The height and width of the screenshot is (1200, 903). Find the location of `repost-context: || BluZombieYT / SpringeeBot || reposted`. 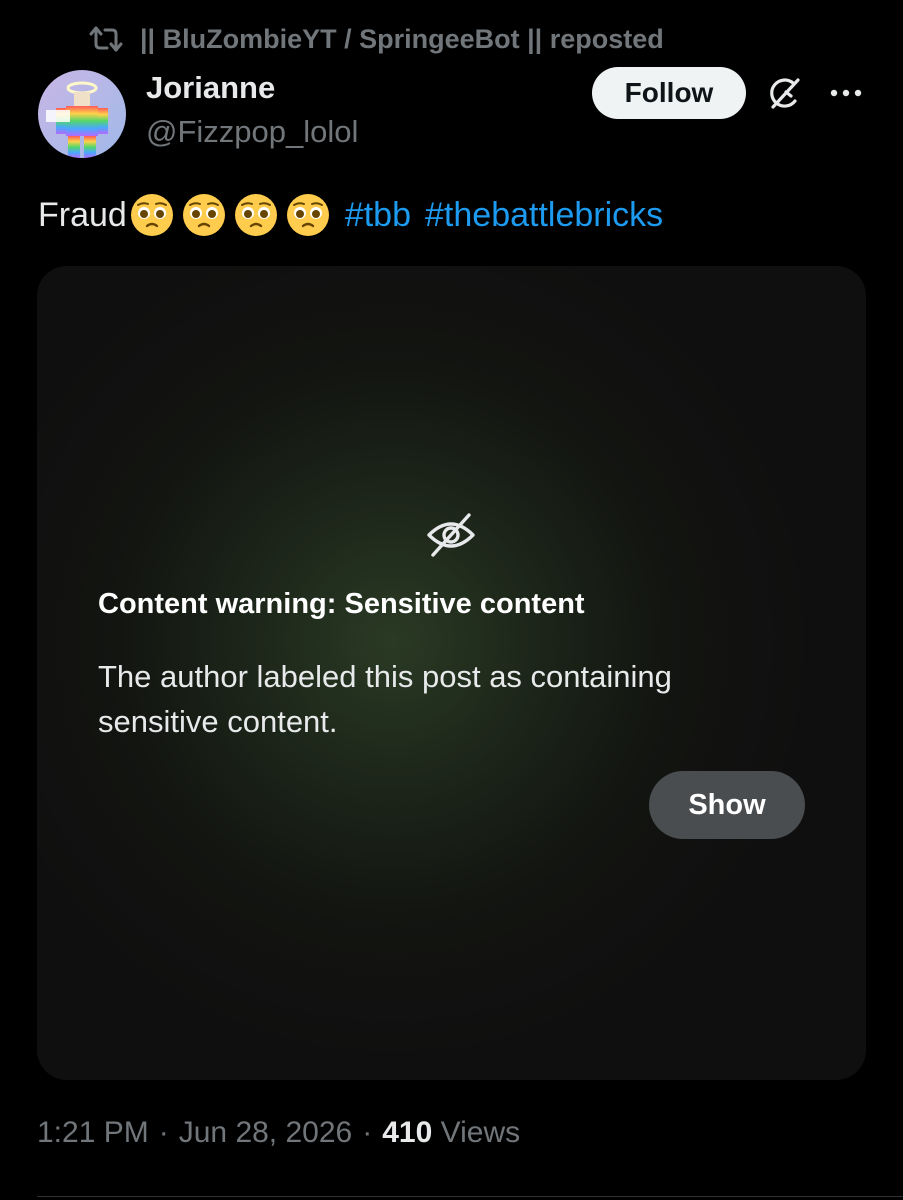

repost-context: || BluZombieYT / SpringeeBot || reposted is located at coordinates (376, 39).